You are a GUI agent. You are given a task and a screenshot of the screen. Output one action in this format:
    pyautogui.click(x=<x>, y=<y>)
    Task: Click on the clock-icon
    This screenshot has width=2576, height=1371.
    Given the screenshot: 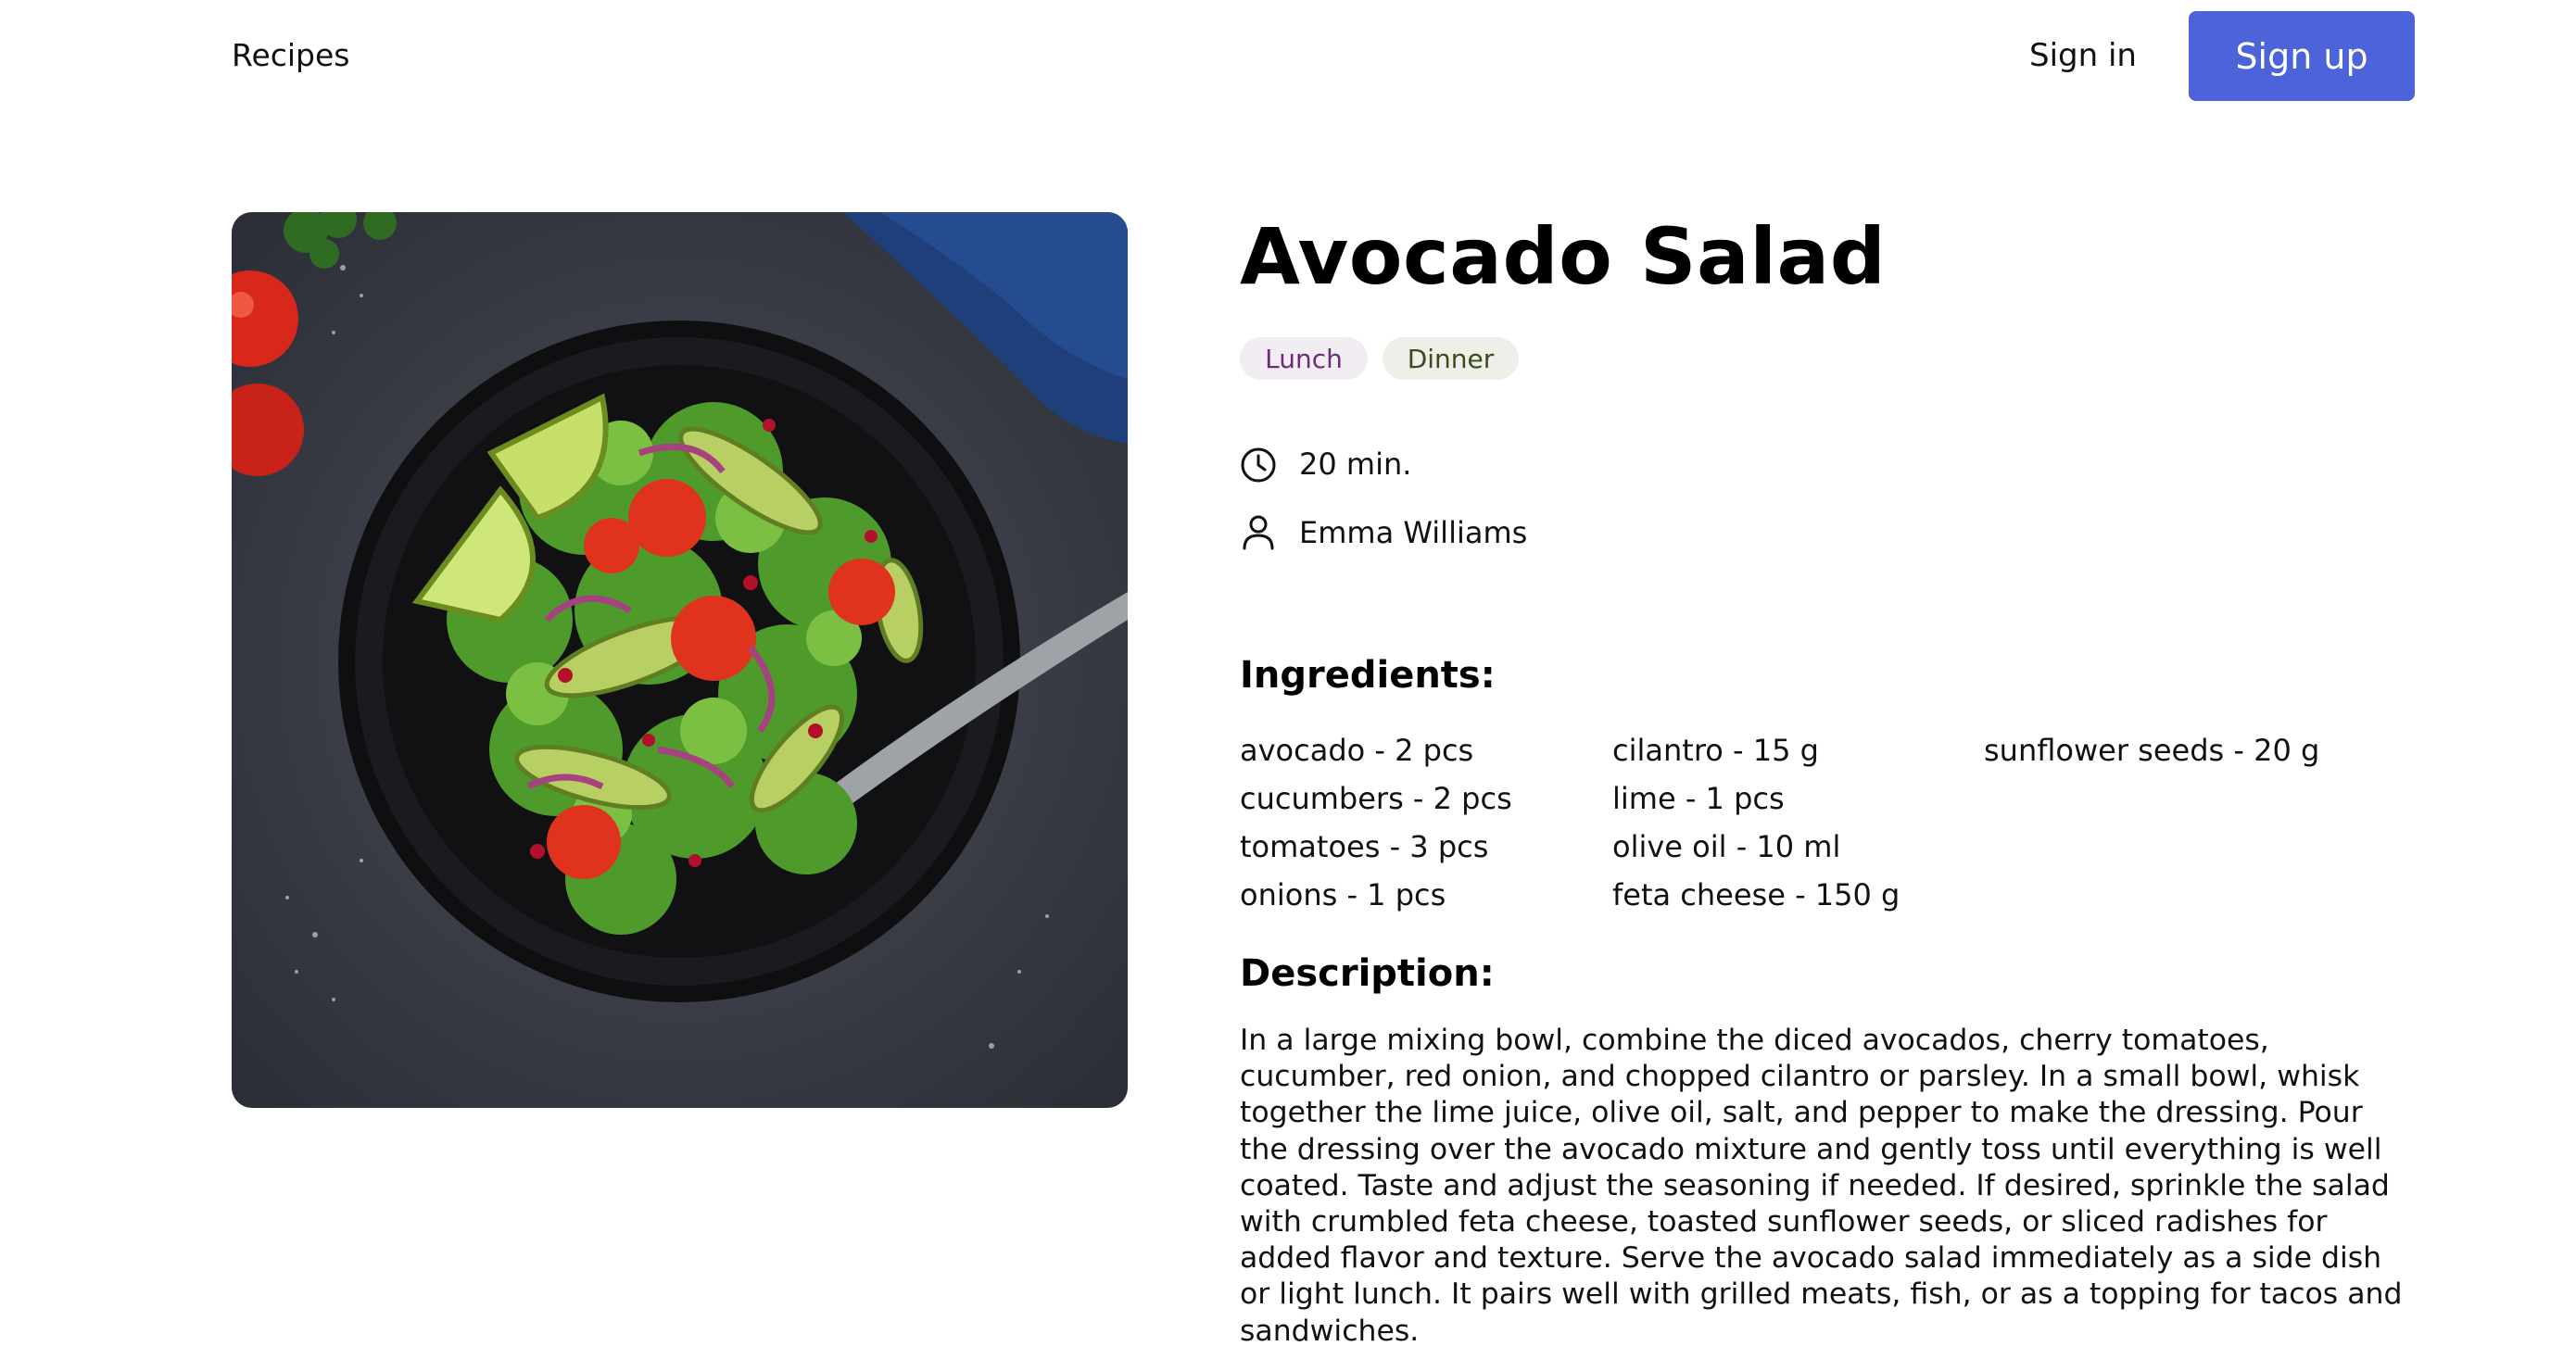 What is the action you would take?
    pyautogui.click(x=1258, y=465)
    